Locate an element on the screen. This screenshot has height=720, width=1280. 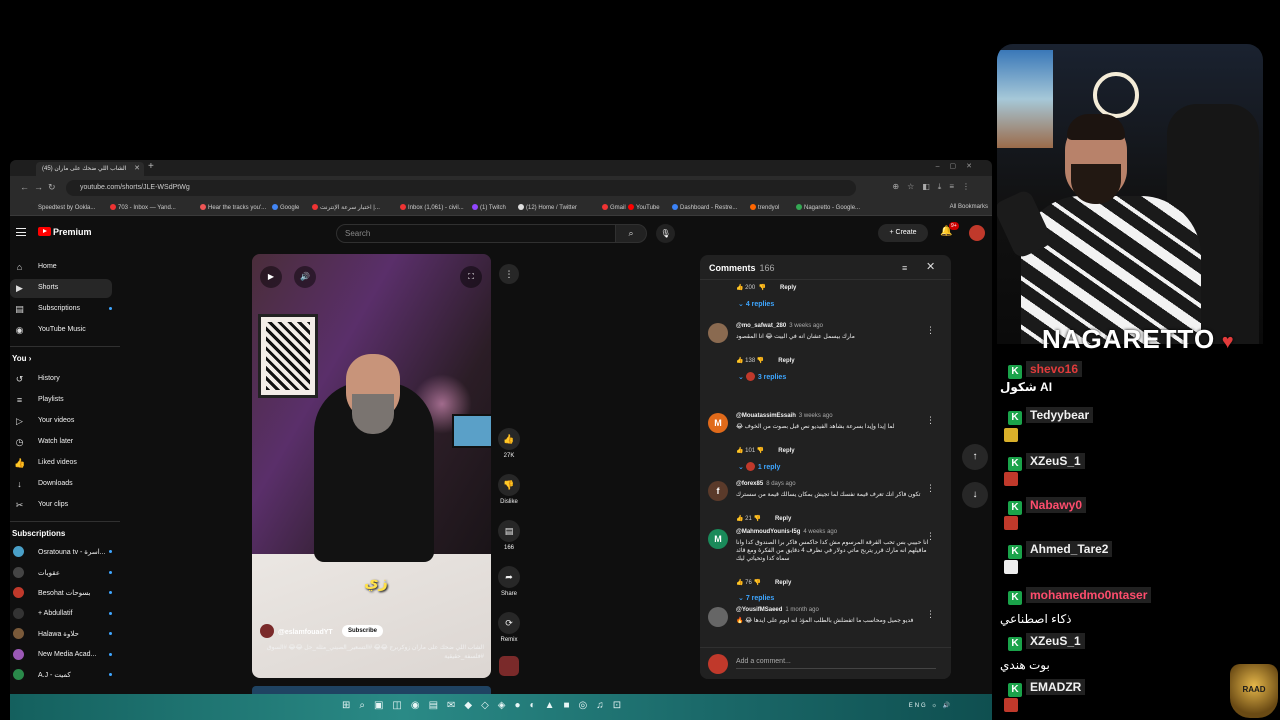
account-avatar is located at coordinates (977, 233).